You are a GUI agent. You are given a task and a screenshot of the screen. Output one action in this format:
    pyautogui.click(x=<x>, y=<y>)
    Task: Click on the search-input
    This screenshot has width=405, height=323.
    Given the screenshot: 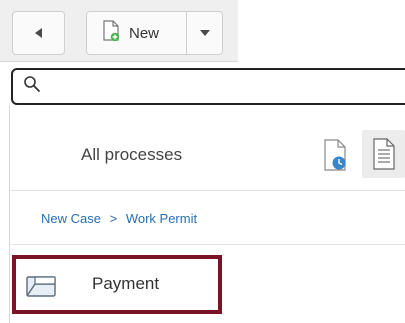 What is the action you would take?
    pyautogui.click(x=195, y=86)
    